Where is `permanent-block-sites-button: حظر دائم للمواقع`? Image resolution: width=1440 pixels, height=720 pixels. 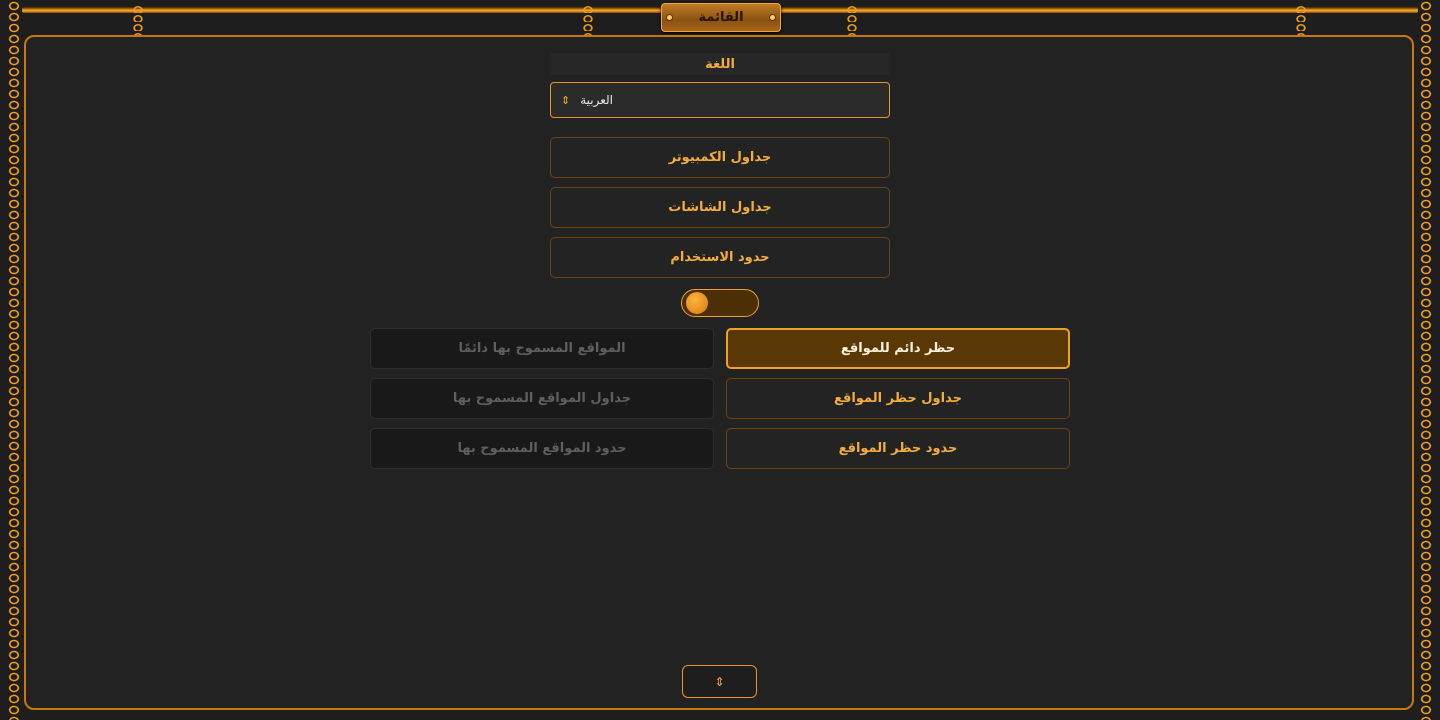
permanent-block-sites-button: حظر دائم للمواقع is located at coordinates (898, 348).